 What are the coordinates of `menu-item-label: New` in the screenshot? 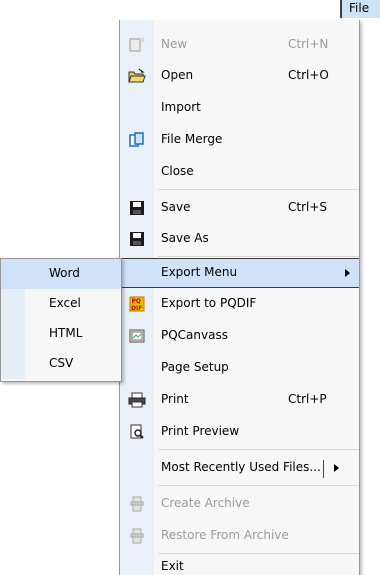 It's located at (174, 44).